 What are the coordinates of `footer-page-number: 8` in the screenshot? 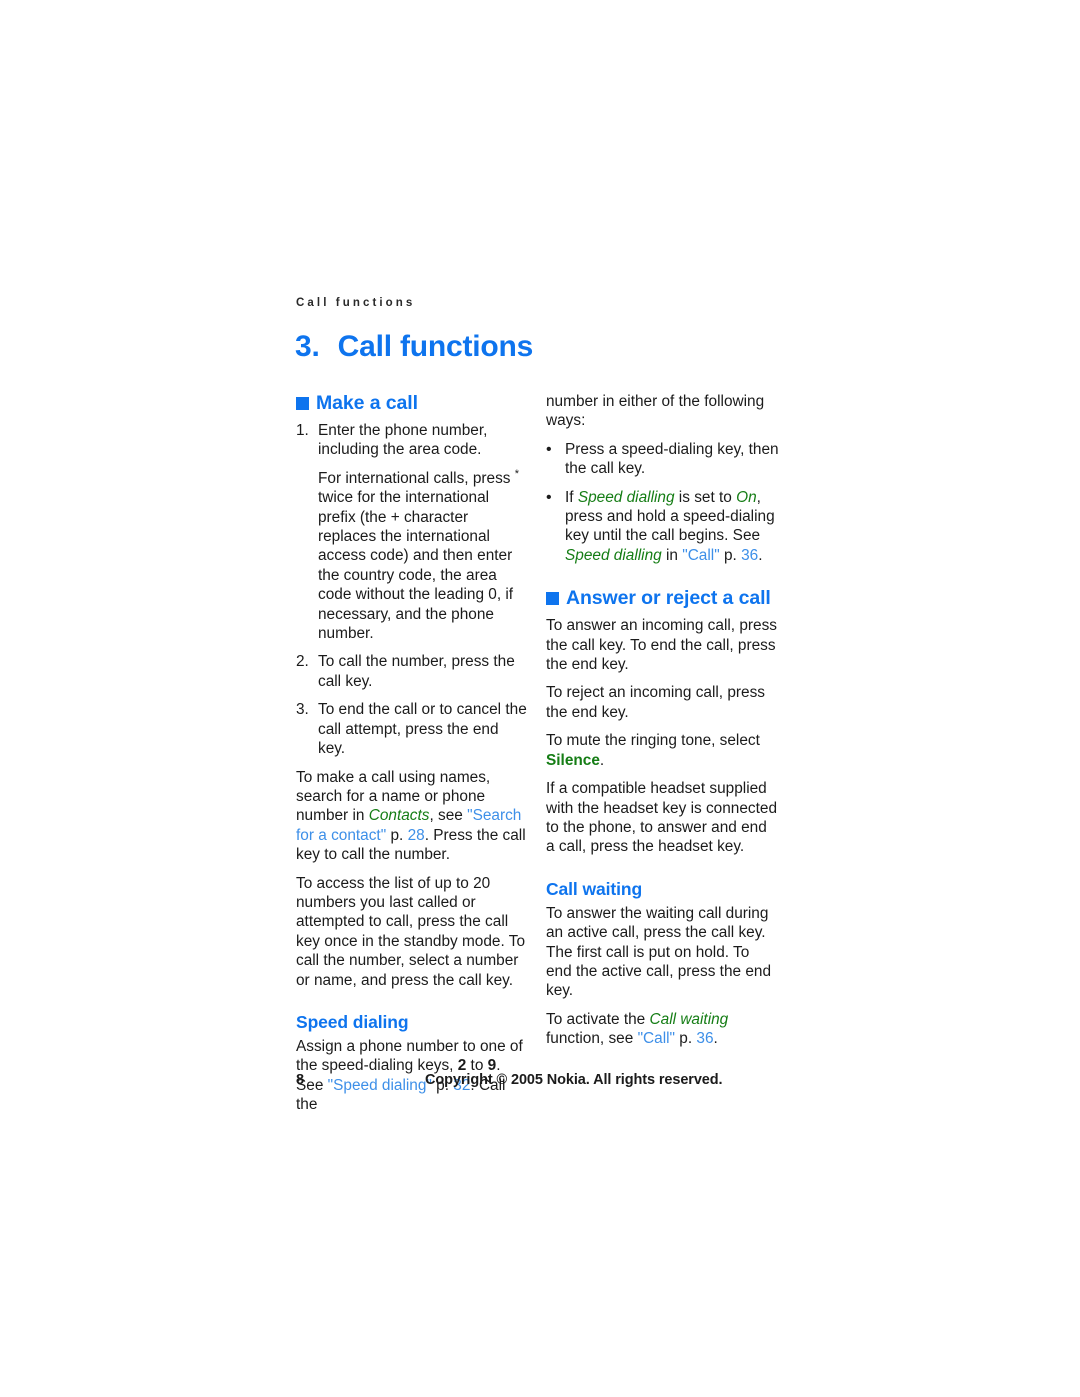 It's located at (300, 1080).